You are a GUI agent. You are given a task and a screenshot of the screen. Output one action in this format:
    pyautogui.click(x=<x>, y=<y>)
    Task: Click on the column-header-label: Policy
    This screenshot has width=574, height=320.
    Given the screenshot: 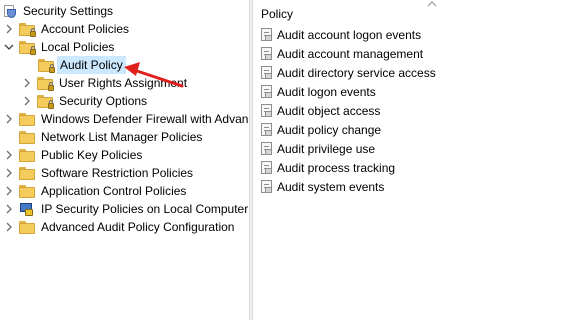 What is the action you would take?
    pyautogui.click(x=277, y=14)
    